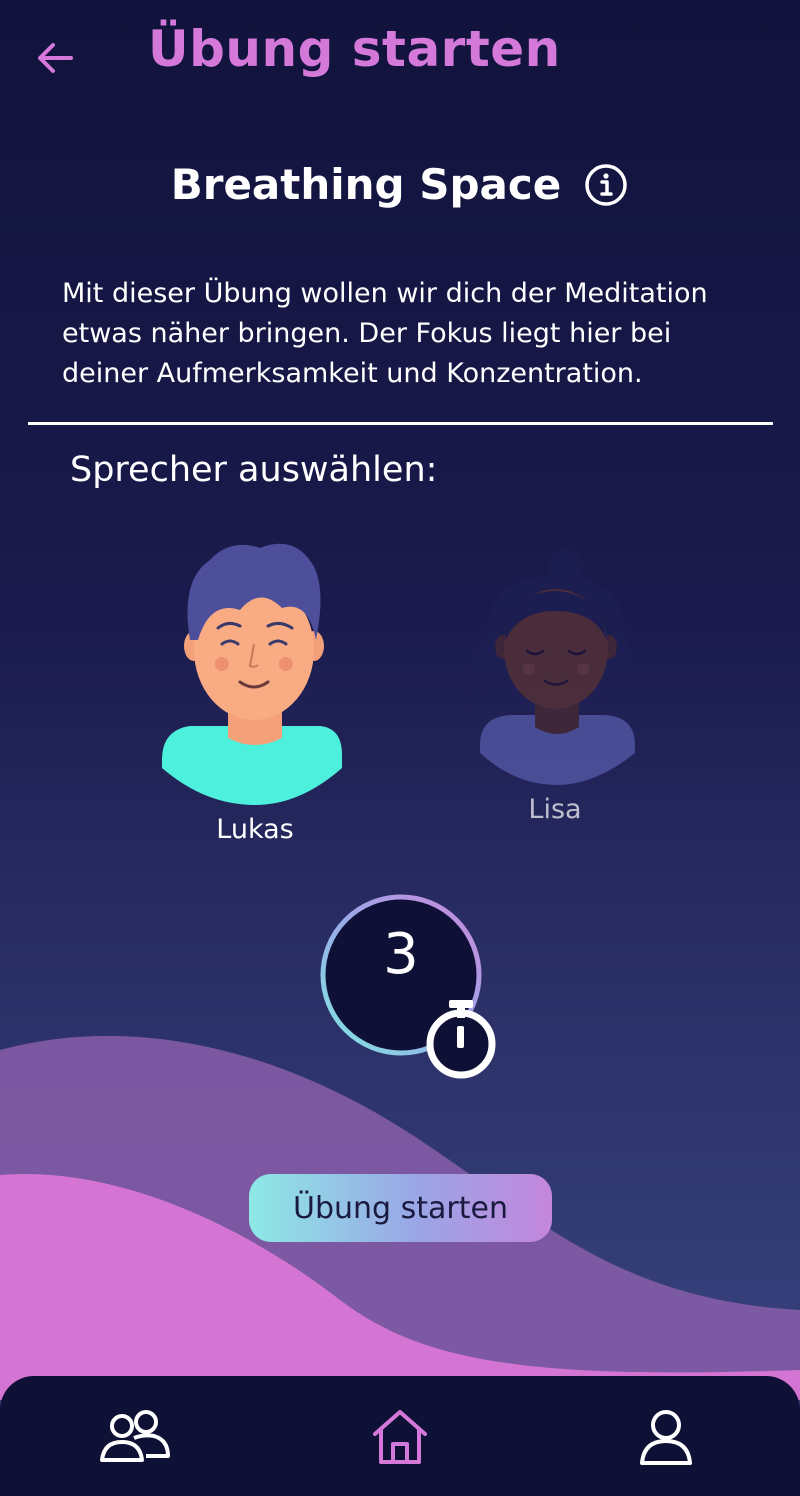 The image size is (800, 1496). What do you see at coordinates (252, 674) in the screenshot?
I see `lukas-avatar` at bounding box center [252, 674].